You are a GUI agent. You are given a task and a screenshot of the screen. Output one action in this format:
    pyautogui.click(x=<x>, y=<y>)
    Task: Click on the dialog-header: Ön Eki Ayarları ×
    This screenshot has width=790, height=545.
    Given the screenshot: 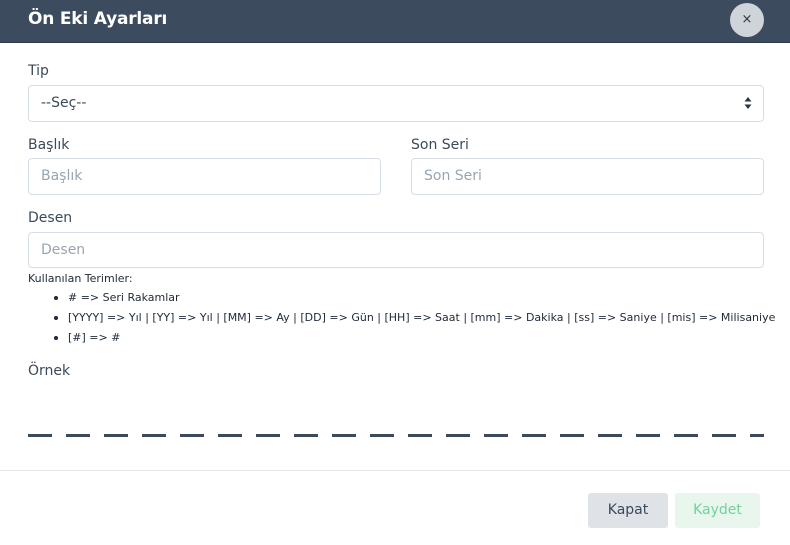 What is the action you would take?
    pyautogui.click(x=395, y=21)
    